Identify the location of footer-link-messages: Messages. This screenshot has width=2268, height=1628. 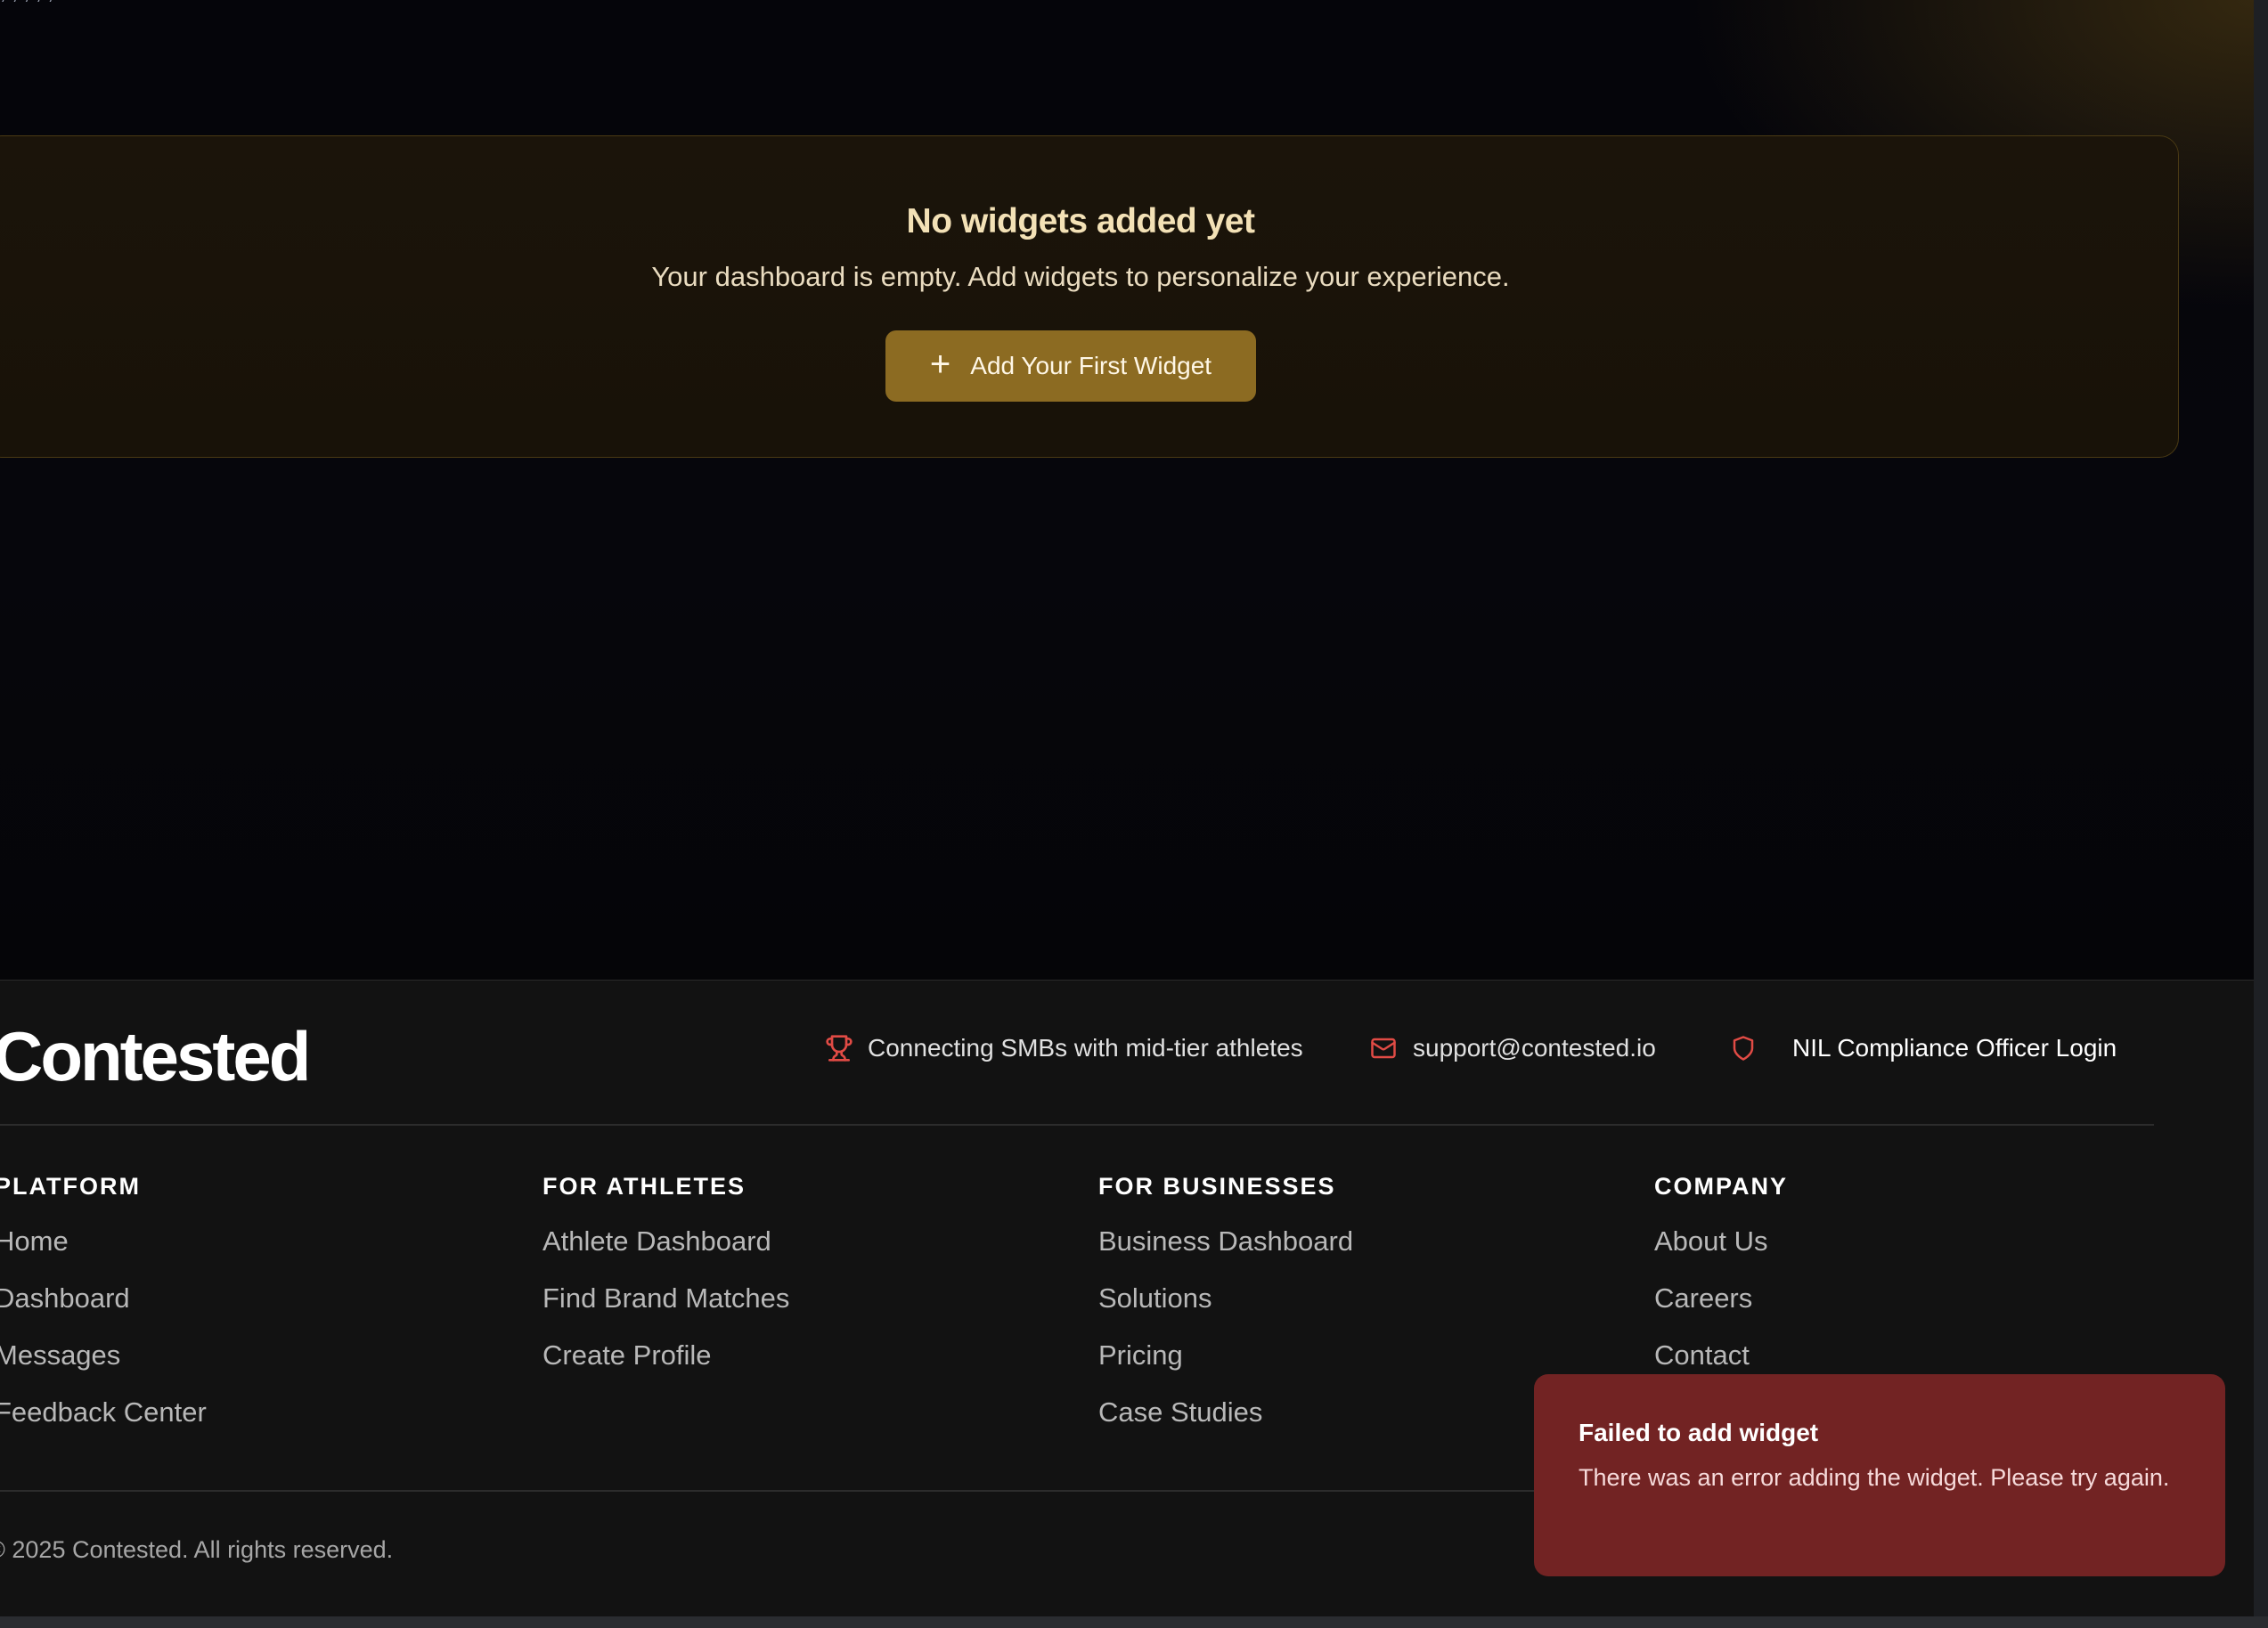
(103, 1355).